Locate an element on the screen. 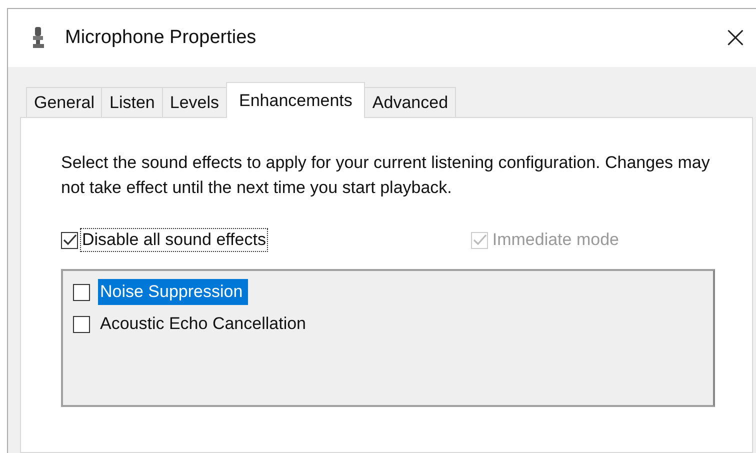 Image resolution: width=756 pixels, height=453 pixels. list-item: Noise Suppression is located at coordinates (173, 292).